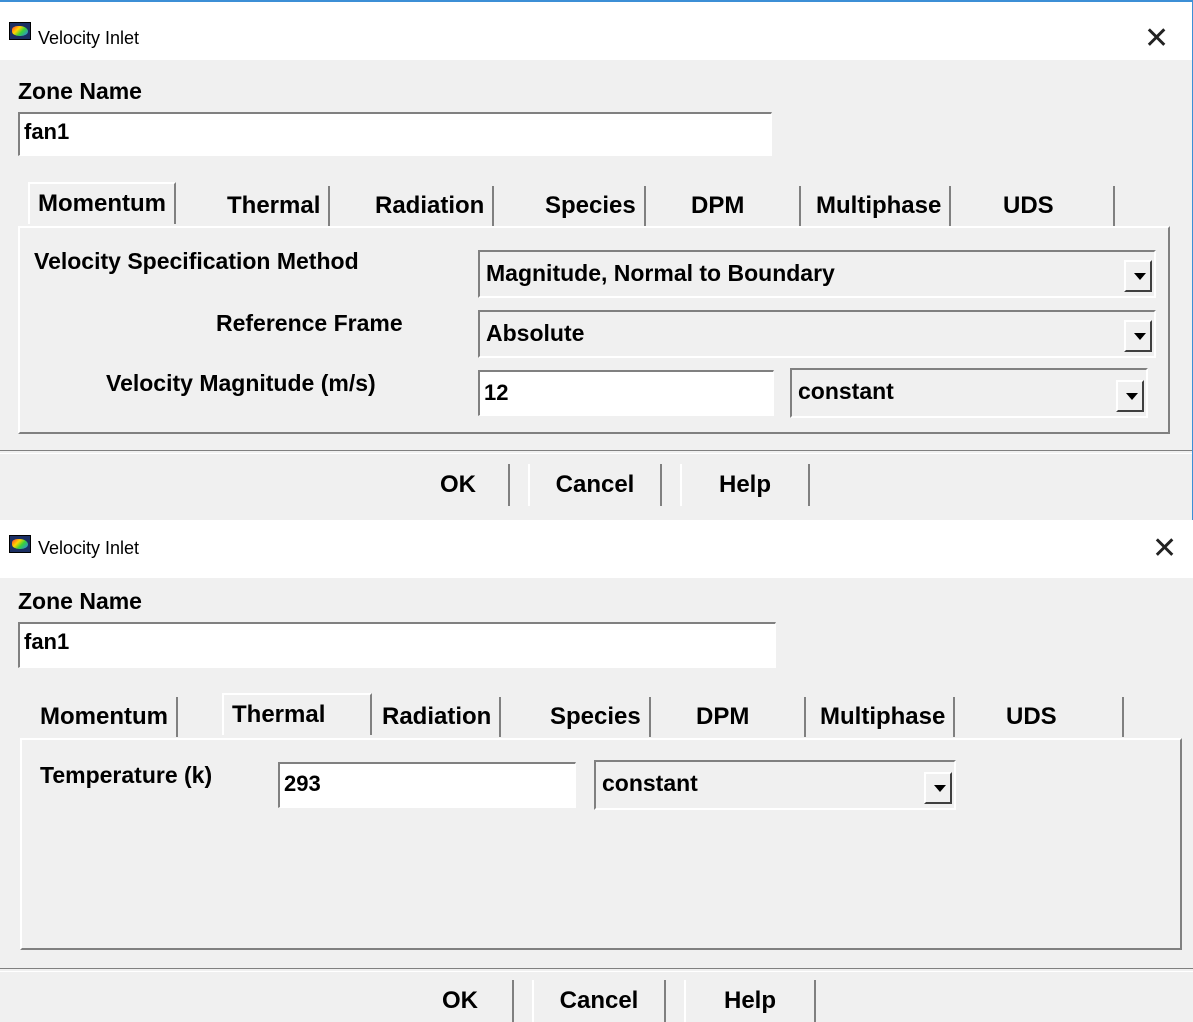 This screenshot has width=1193, height=1022. Describe the element at coordinates (196, 261) in the screenshot. I see `velocity-spec-label: Velocity Specification Method` at that location.